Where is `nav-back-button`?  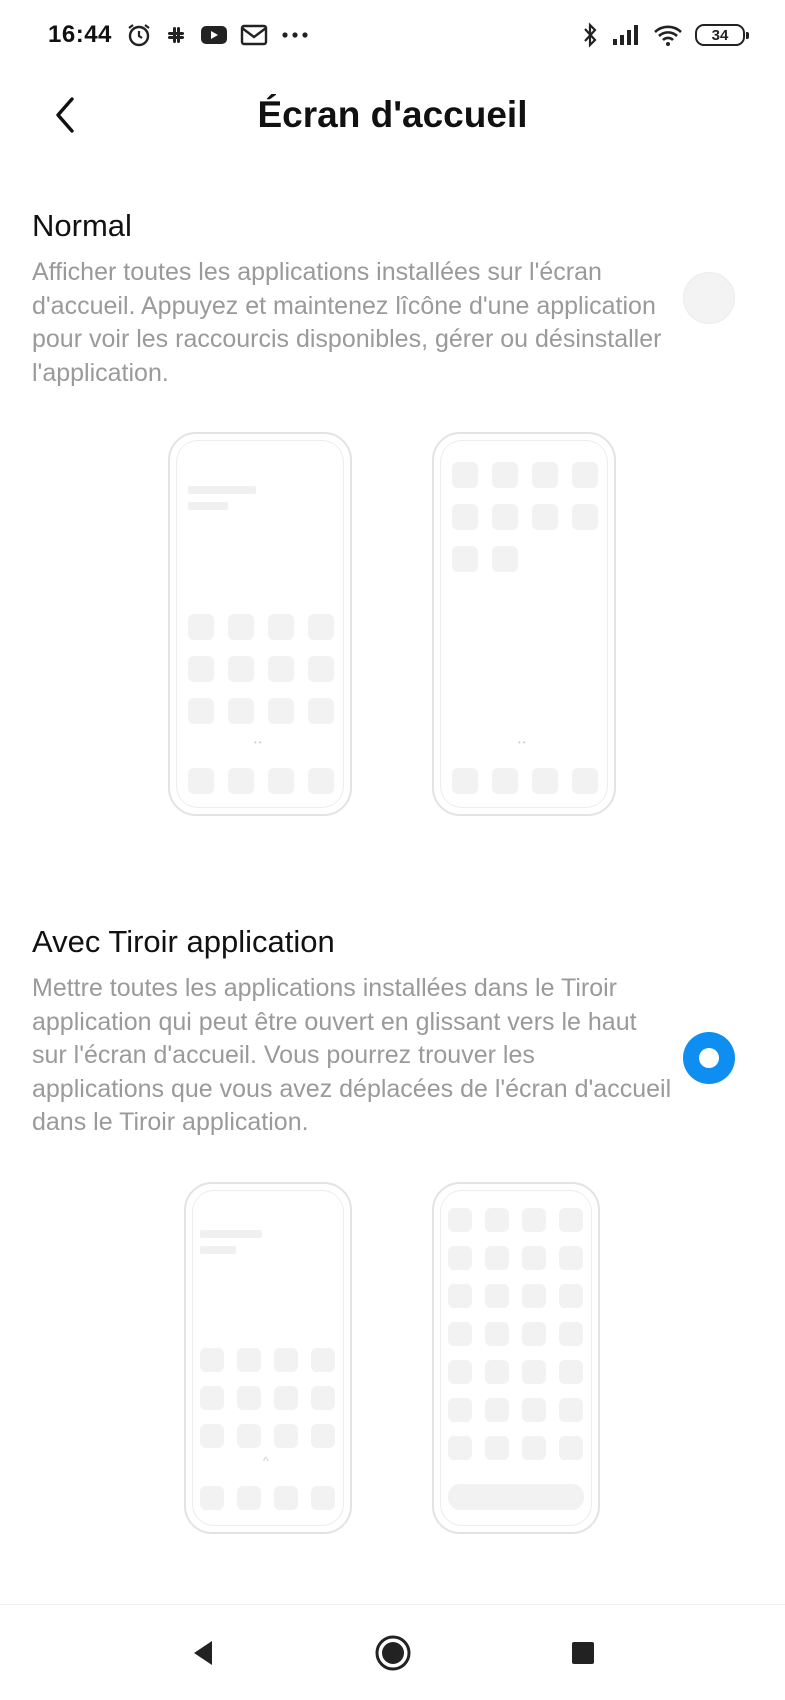 nav-back-button is located at coordinates (203, 1653).